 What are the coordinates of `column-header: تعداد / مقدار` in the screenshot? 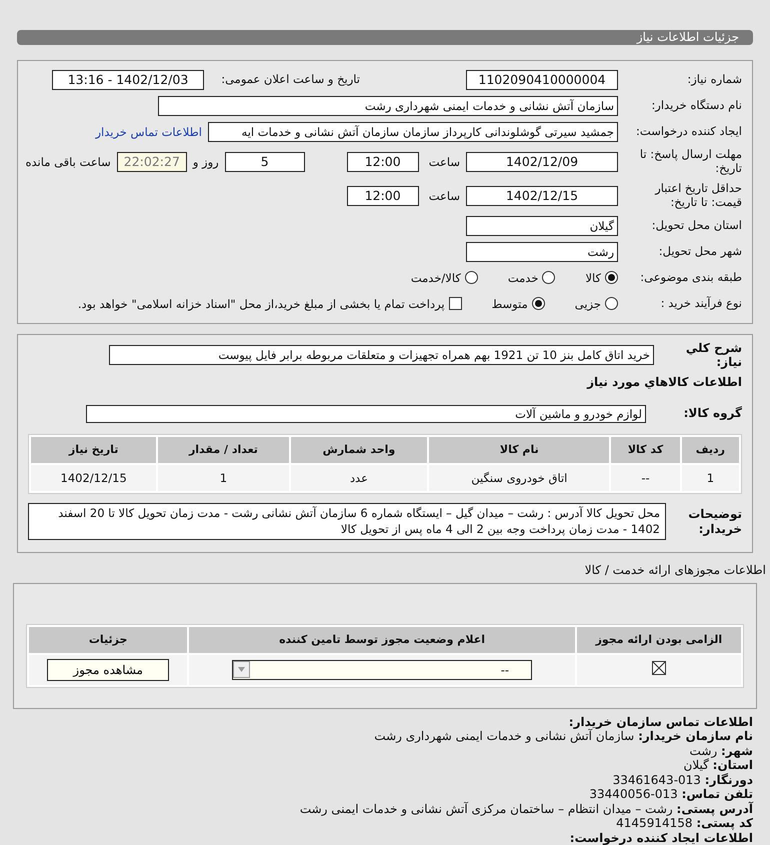 It's located at (223, 449).